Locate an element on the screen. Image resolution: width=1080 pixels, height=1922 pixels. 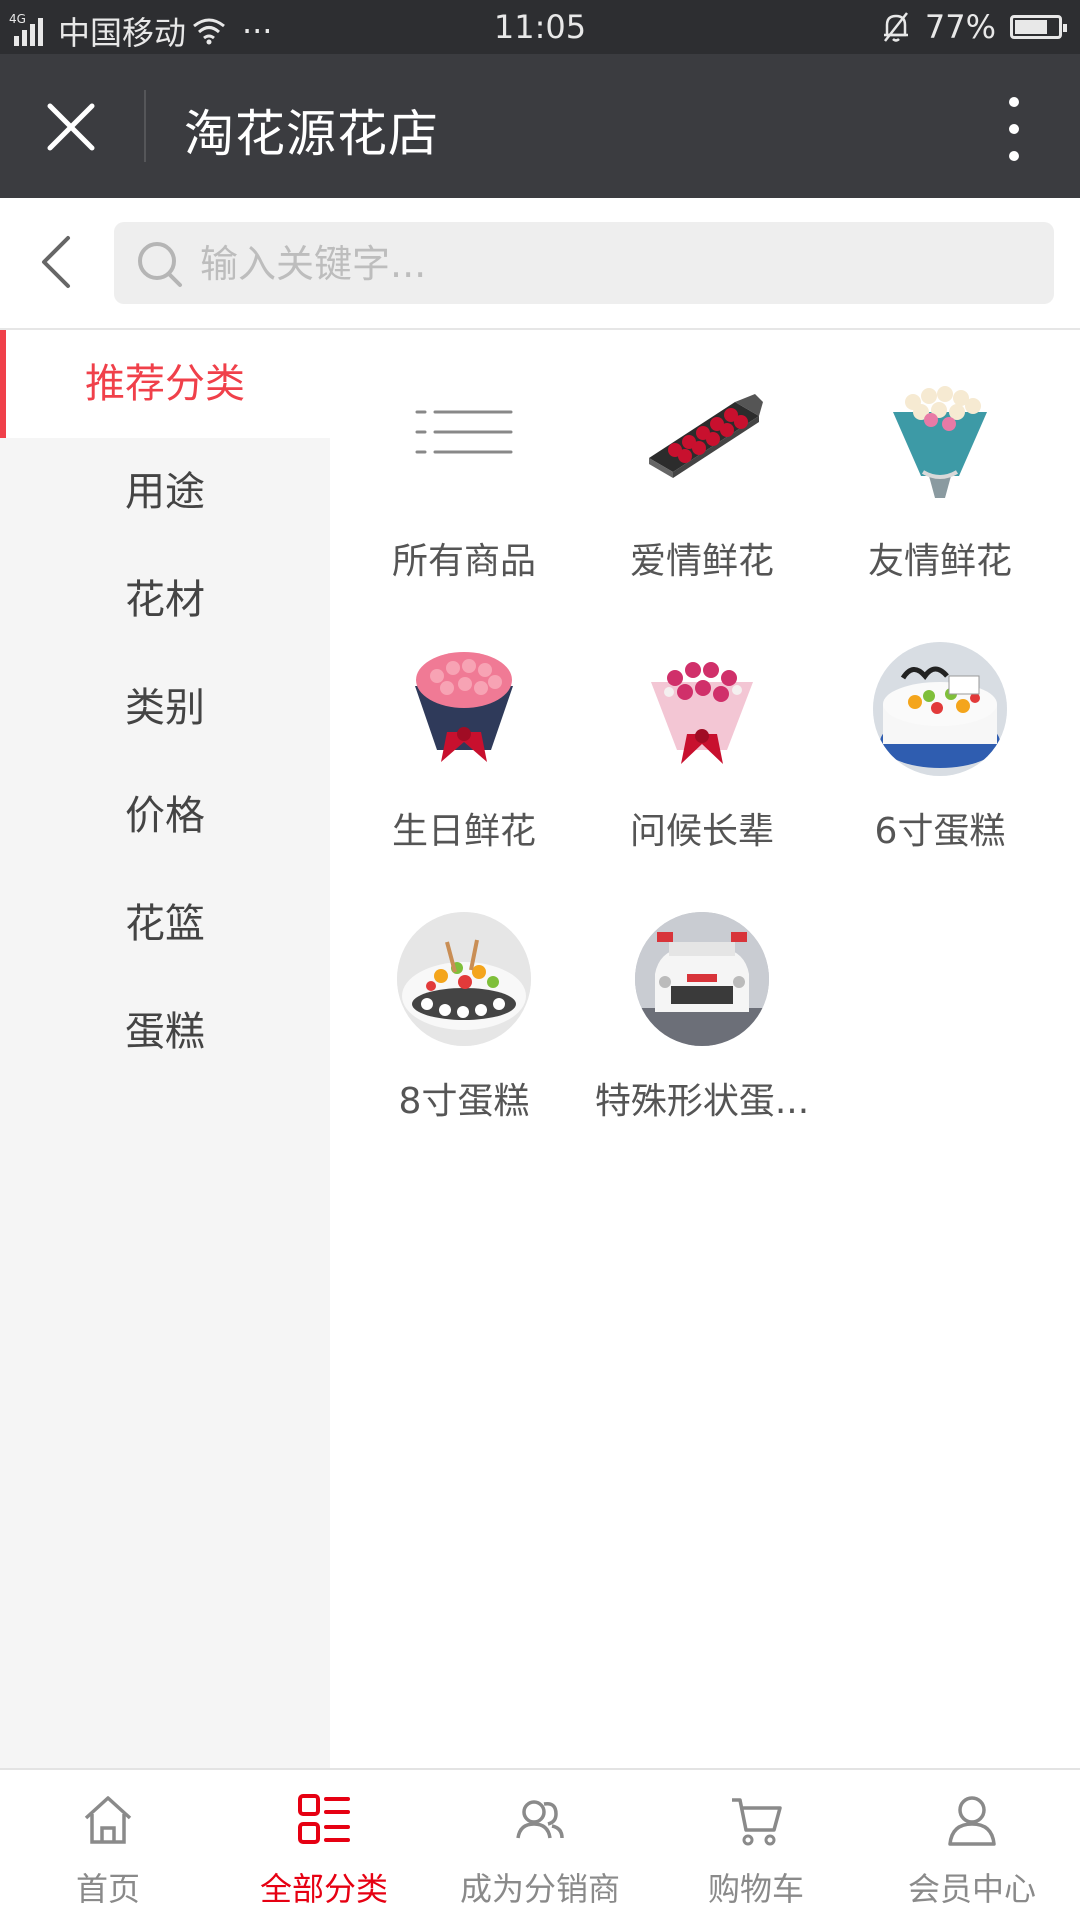
tab-label: 购物车 is located at coordinates (755, 1889).